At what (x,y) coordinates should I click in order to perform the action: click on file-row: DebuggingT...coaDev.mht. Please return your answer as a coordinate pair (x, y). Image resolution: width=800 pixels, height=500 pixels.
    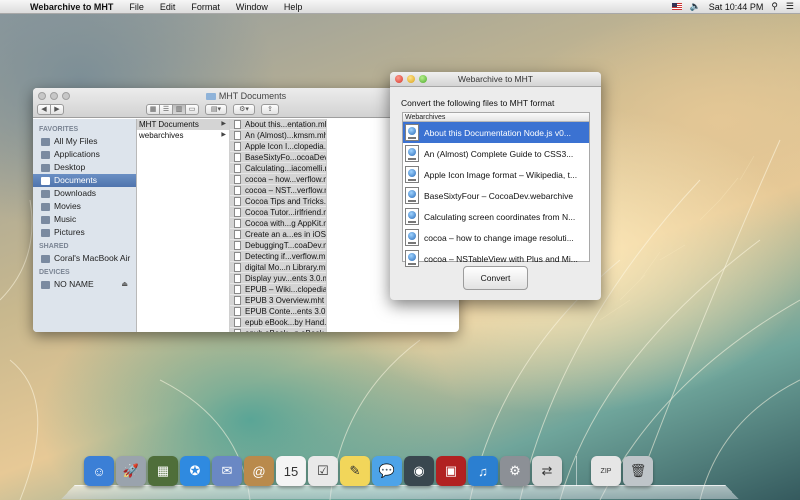
    Looking at the image, I should click on (278, 245).